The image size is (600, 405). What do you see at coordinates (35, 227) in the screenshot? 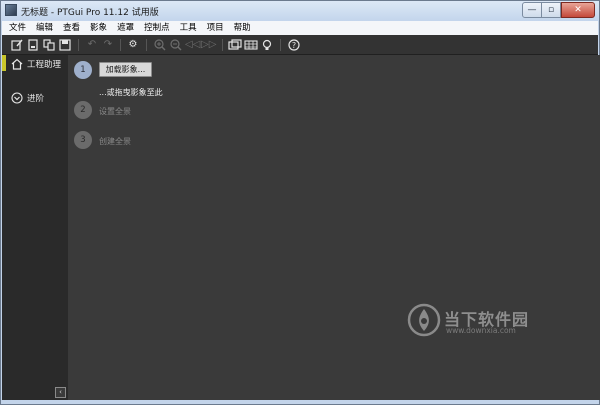
I see `sidebar: 工程助理 进阶 ‹` at bounding box center [35, 227].